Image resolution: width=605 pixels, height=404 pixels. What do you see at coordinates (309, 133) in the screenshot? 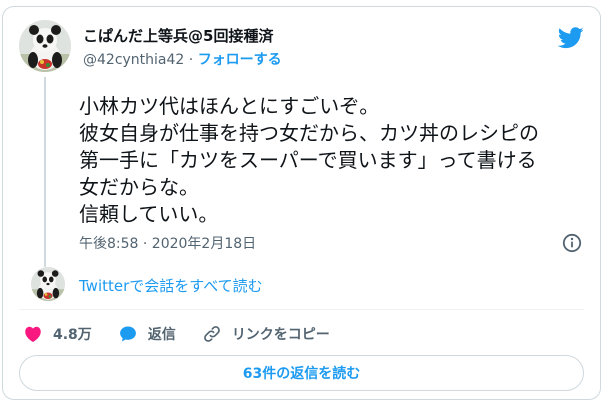
I see `tweet-text-line: 彼女自身が仕事を持つ女だから、カツ丼のレシピの` at bounding box center [309, 133].